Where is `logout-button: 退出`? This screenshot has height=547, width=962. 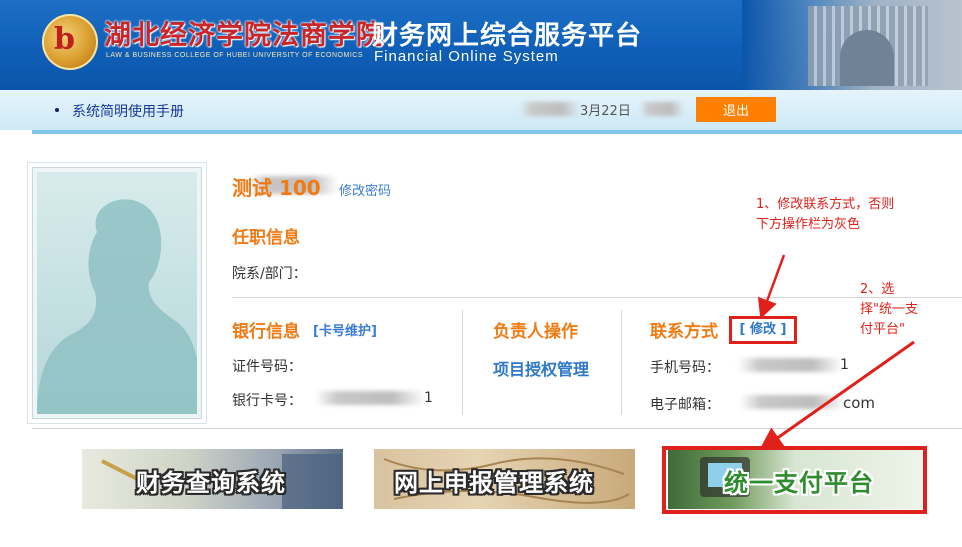 logout-button: 退出 is located at coordinates (736, 109).